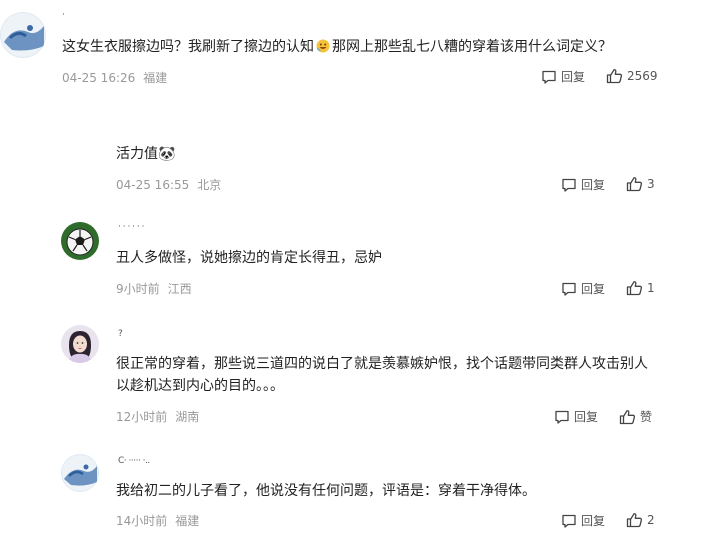  I want to click on comment-meta: 9小时前 江西, so click(154, 288).